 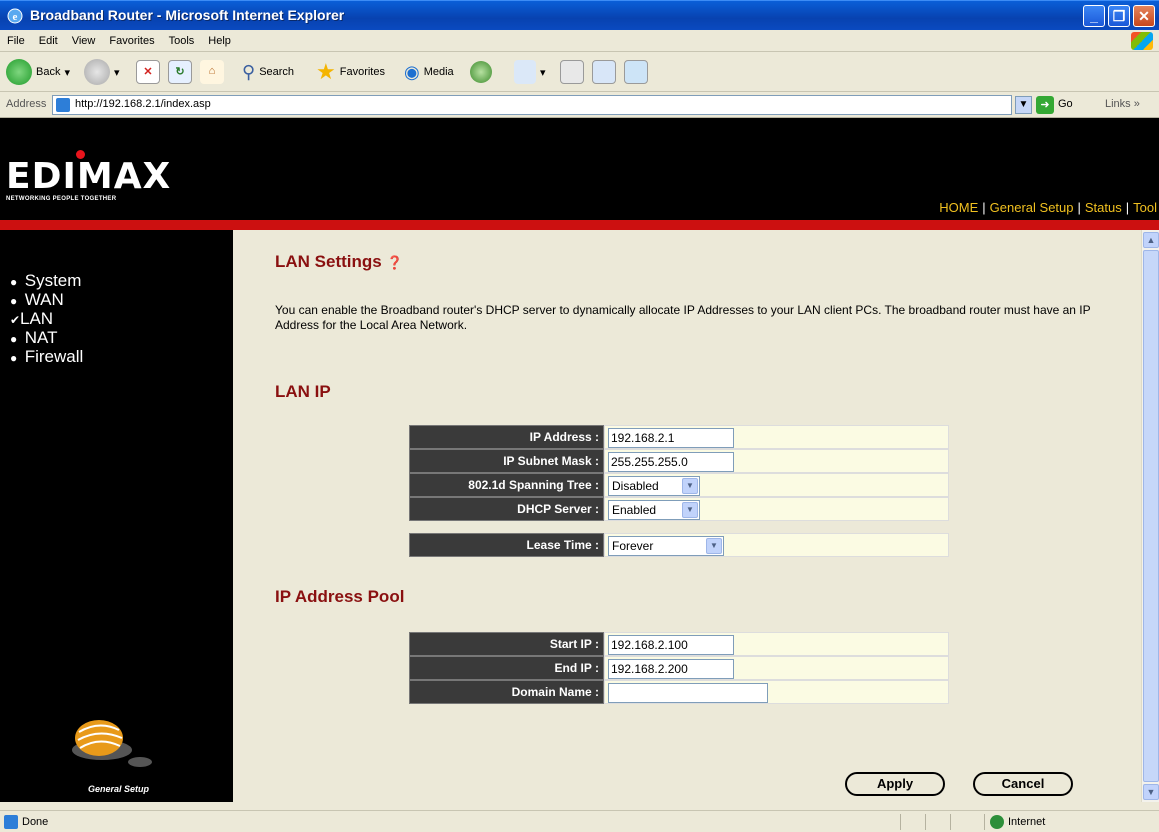 What do you see at coordinates (506, 461) in the screenshot?
I see `subnet-mask-label: IP Subnet Mask :` at bounding box center [506, 461].